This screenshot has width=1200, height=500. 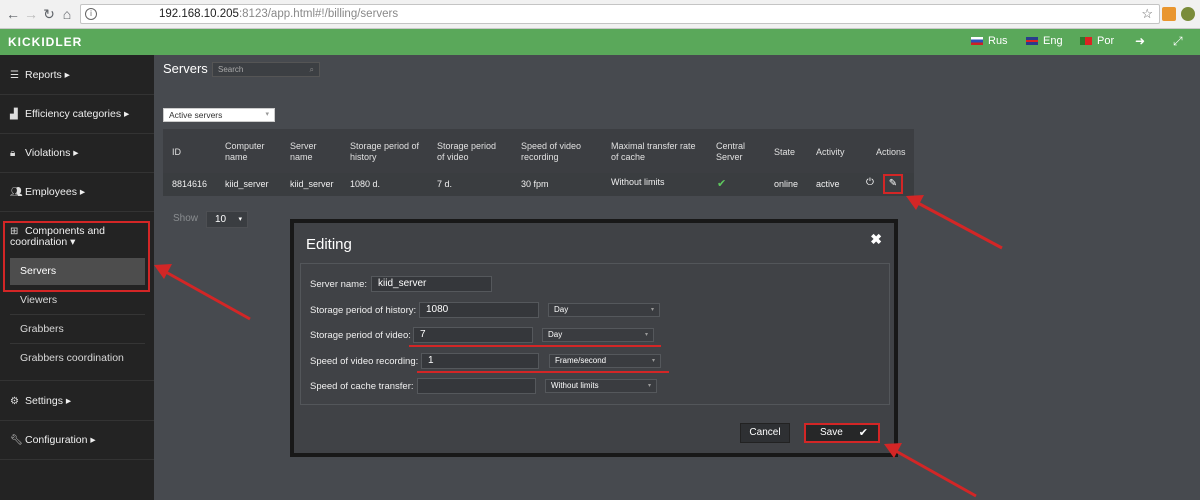 What do you see at coordinates (77, 114) in the screenshot?
I see `sidebar-item-efficiency: ▟ Efficiency categories ▸` at bounding box center [77, 114].